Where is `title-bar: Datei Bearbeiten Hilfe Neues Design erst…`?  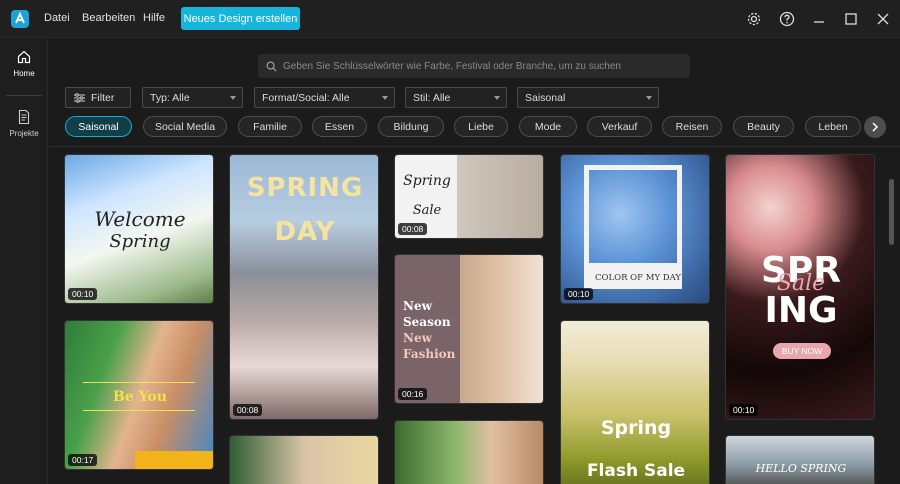
title-bar: Datei Bearbeiten Hilfe Neues Design erst… is located at coordinates (450, 19).